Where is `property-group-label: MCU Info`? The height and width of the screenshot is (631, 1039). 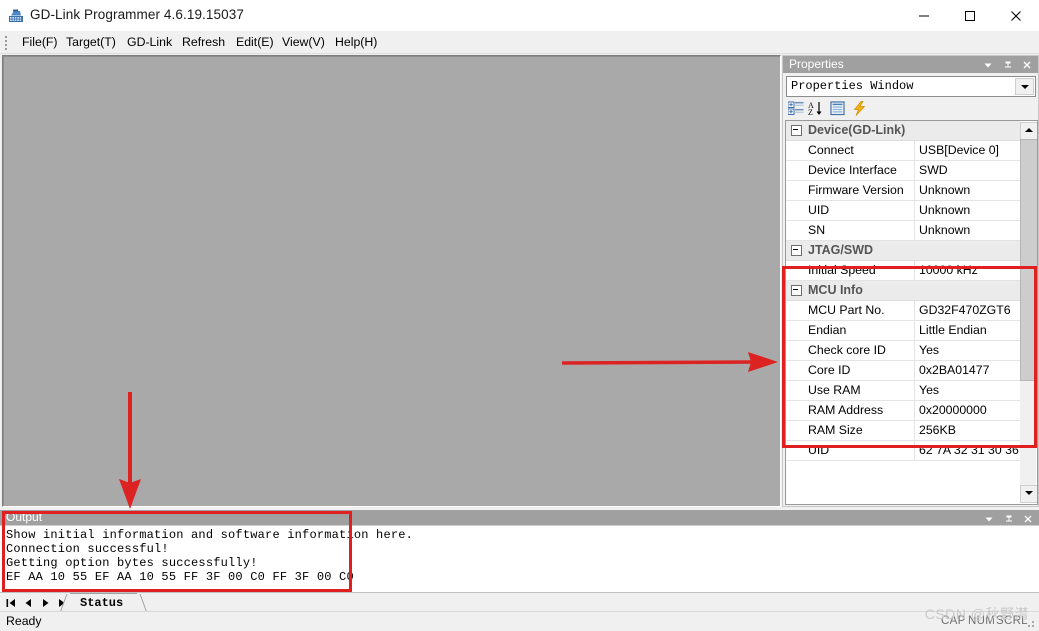
property-group-label: MCU Info is located at coordinates (835, 290).